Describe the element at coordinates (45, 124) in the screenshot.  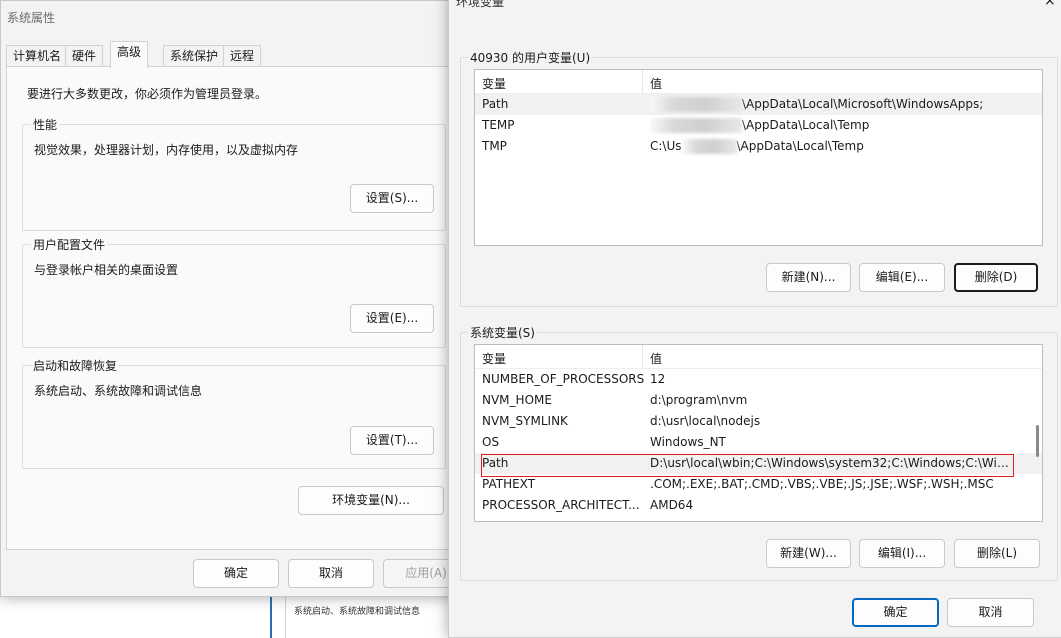
I see `performance-title: 性能` at that location.